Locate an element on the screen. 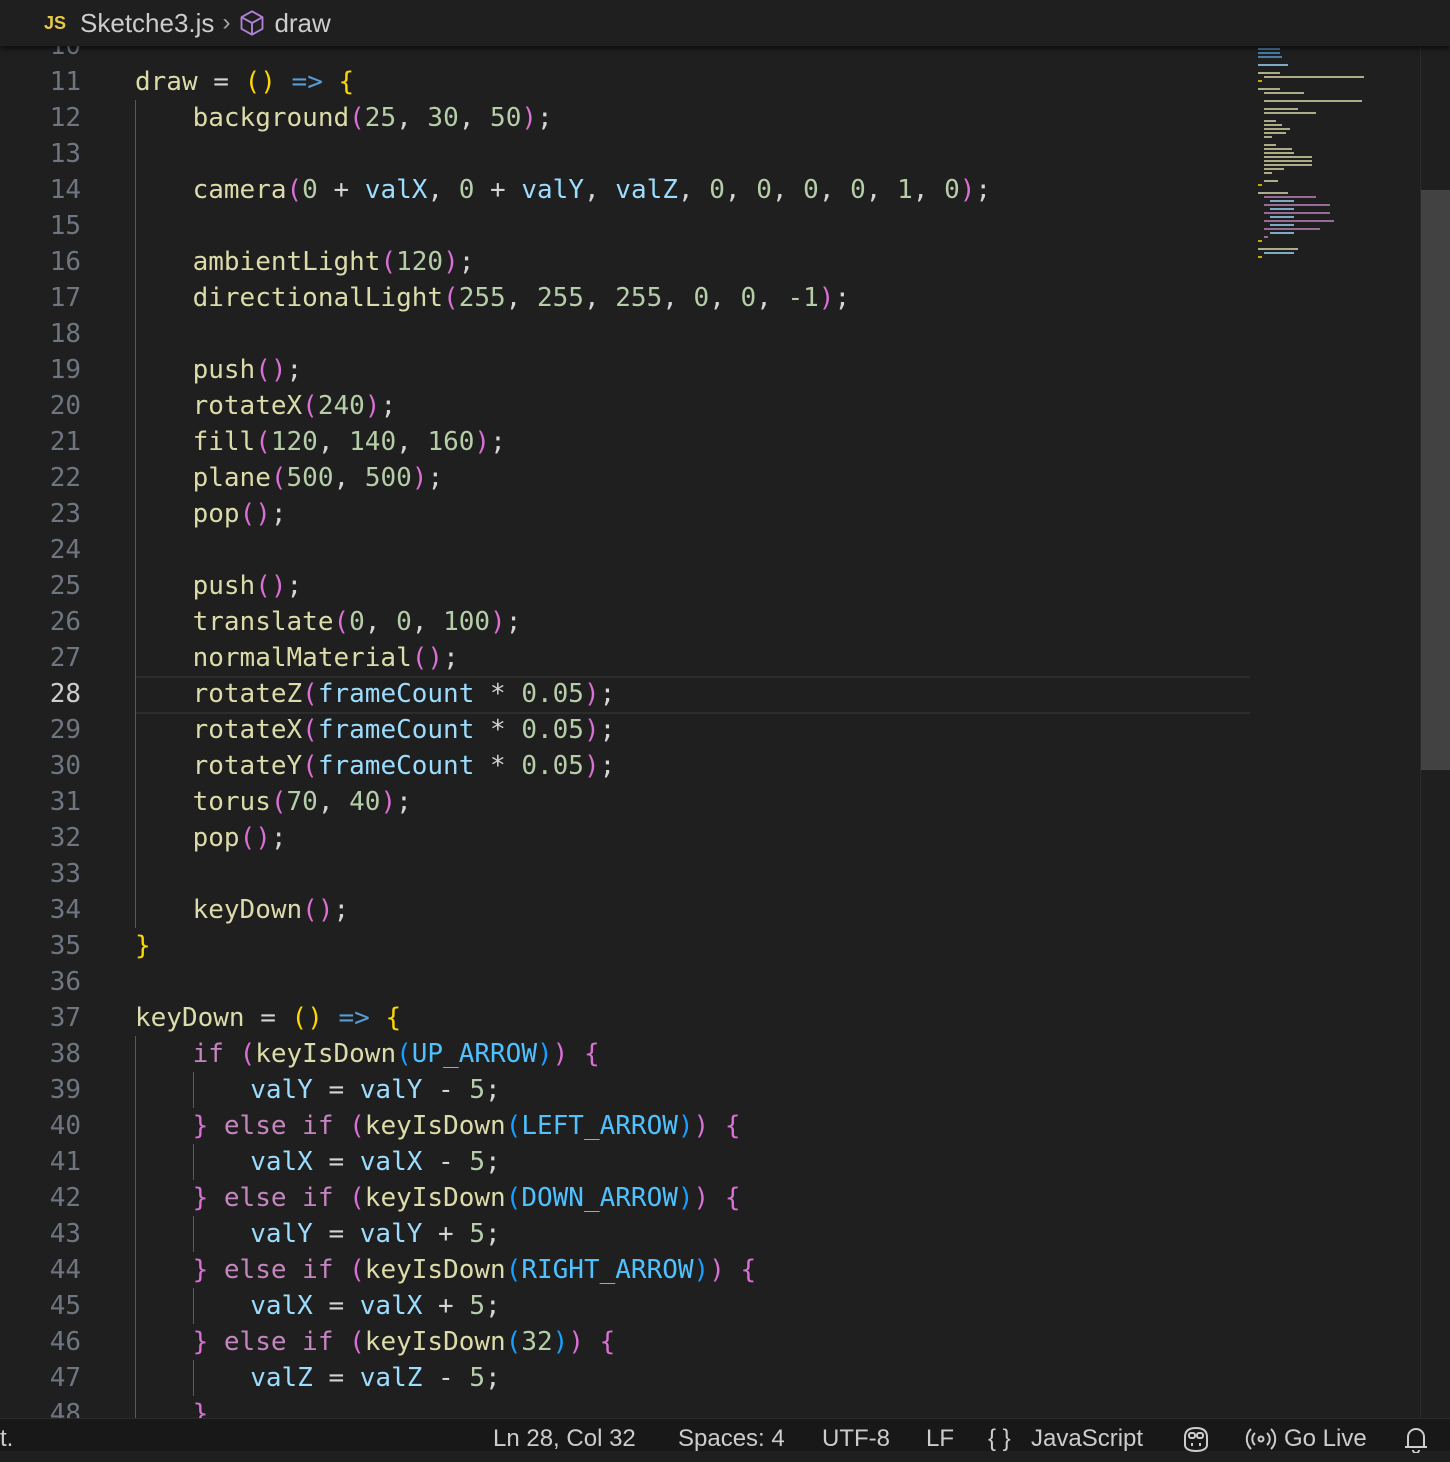 The width and height of the screenshot is (1450, 1462). line-number: 27 is located at coordinates (65, 658).